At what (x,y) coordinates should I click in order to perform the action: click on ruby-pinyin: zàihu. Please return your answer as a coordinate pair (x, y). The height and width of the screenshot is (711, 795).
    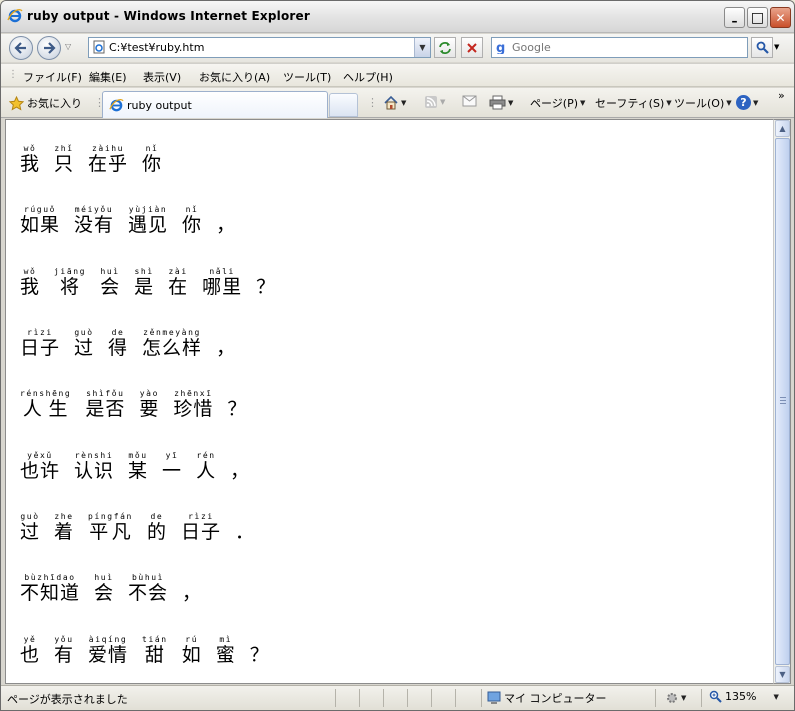
    Looking at the image, I should click on (108, 148).